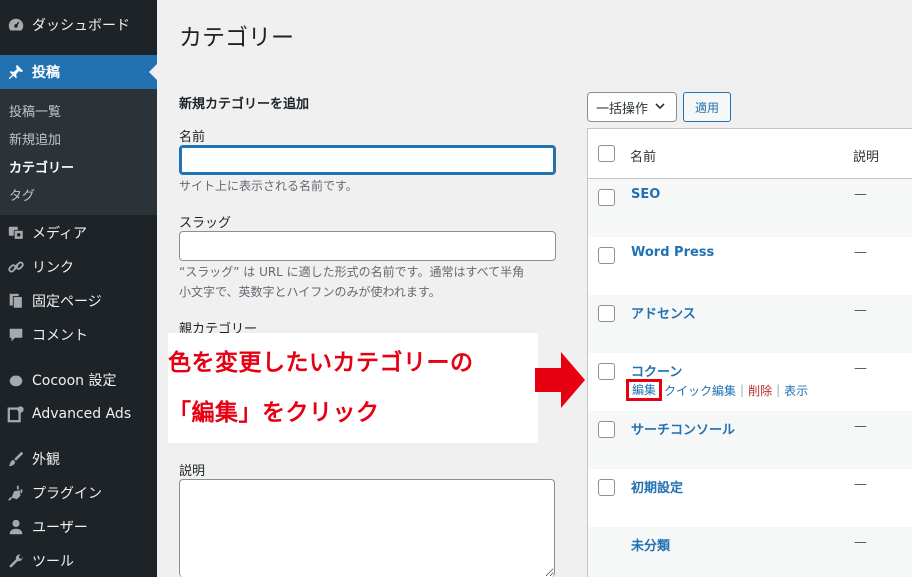  I want to click on description-label: 説明, so click(192, 471).